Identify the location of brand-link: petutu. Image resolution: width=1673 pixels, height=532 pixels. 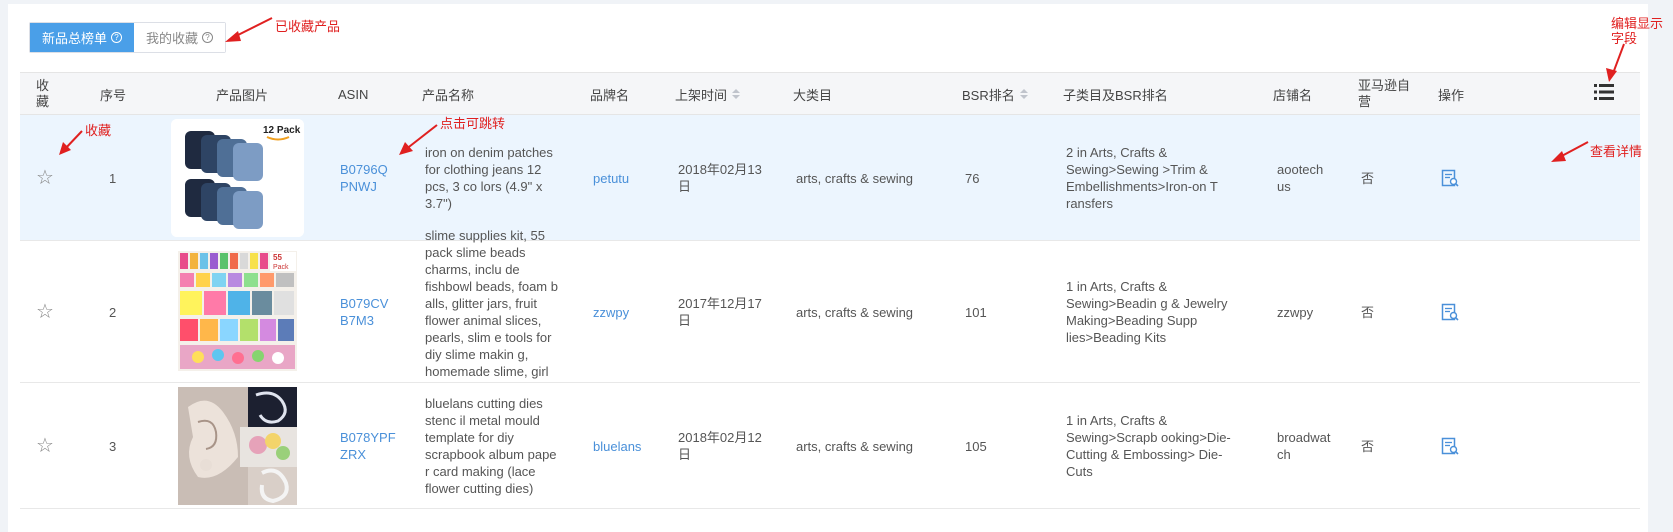
(611, 178).